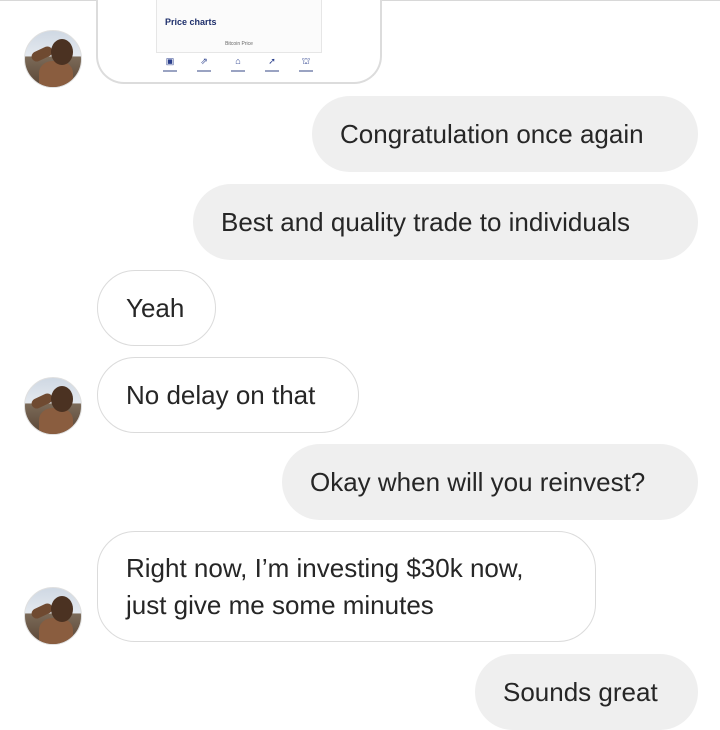 This screenshot has height=730, width=720. Describe the element at coordinates (239, 26) in the screenshot. I see `screenshot-panel: Price charts Bitcoin Price` at that location.